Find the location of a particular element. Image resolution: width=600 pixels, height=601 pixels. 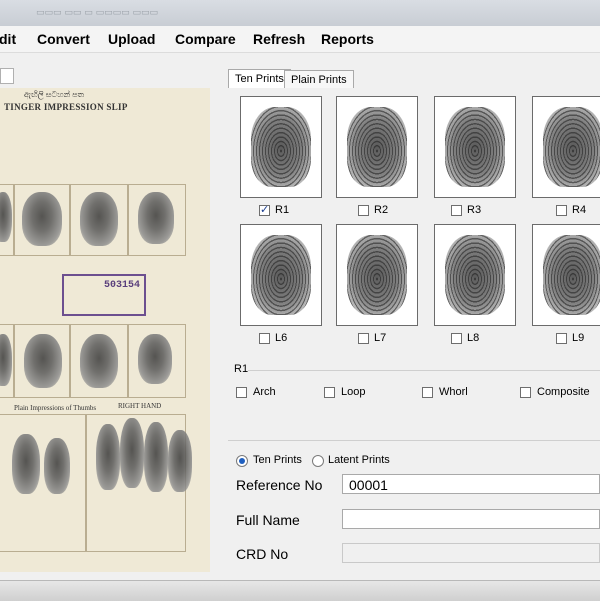

print-label-l8: L8 is located at coordinates (473, 338).